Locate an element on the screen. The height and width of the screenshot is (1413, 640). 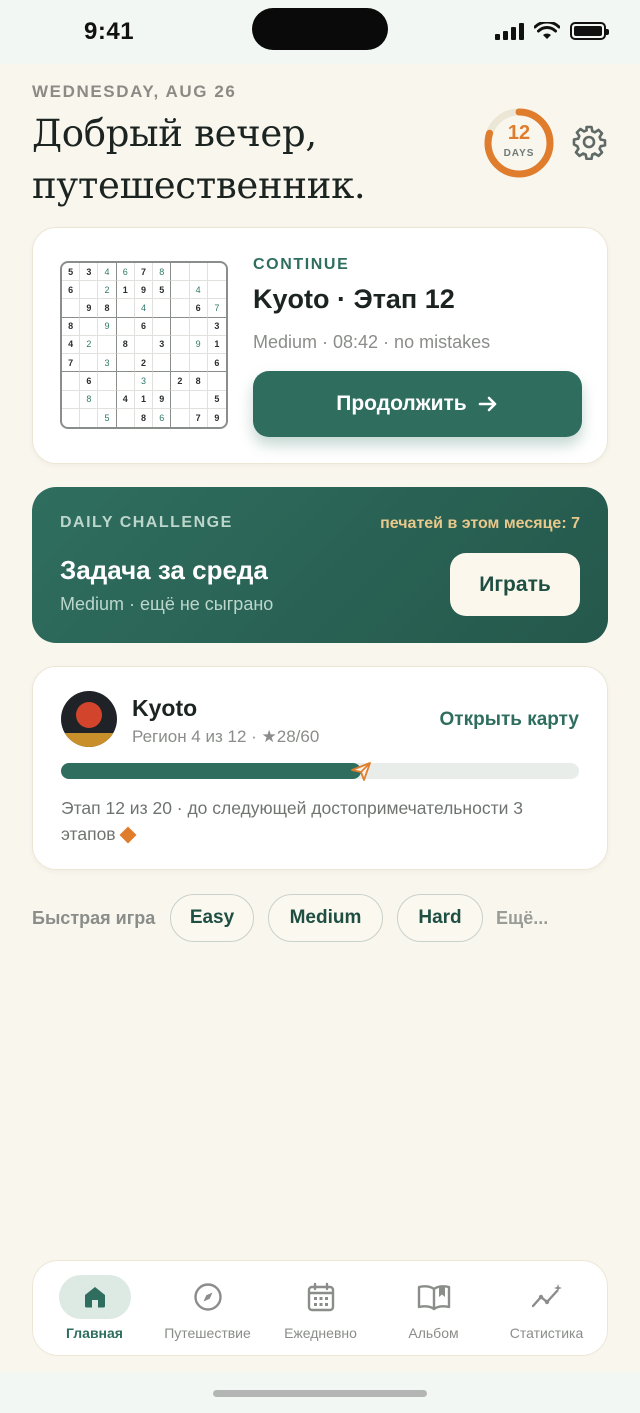
tab-journey: Путешествие is located at coordinates (207, 1309).